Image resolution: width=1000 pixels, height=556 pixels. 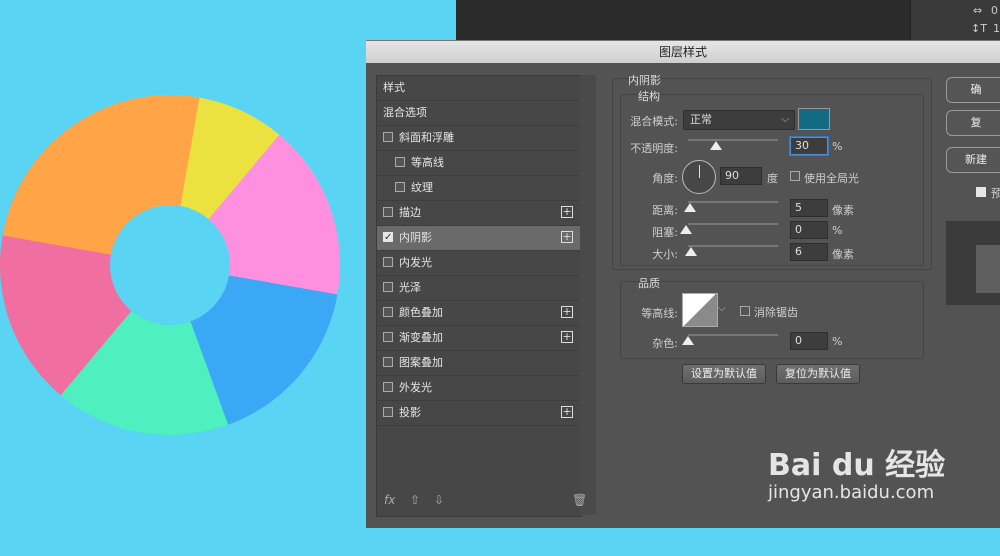 What do you see at coordinates (809, 208) in the screenshot?
I see `distance-input: 5` at bounding box center [809, 208].